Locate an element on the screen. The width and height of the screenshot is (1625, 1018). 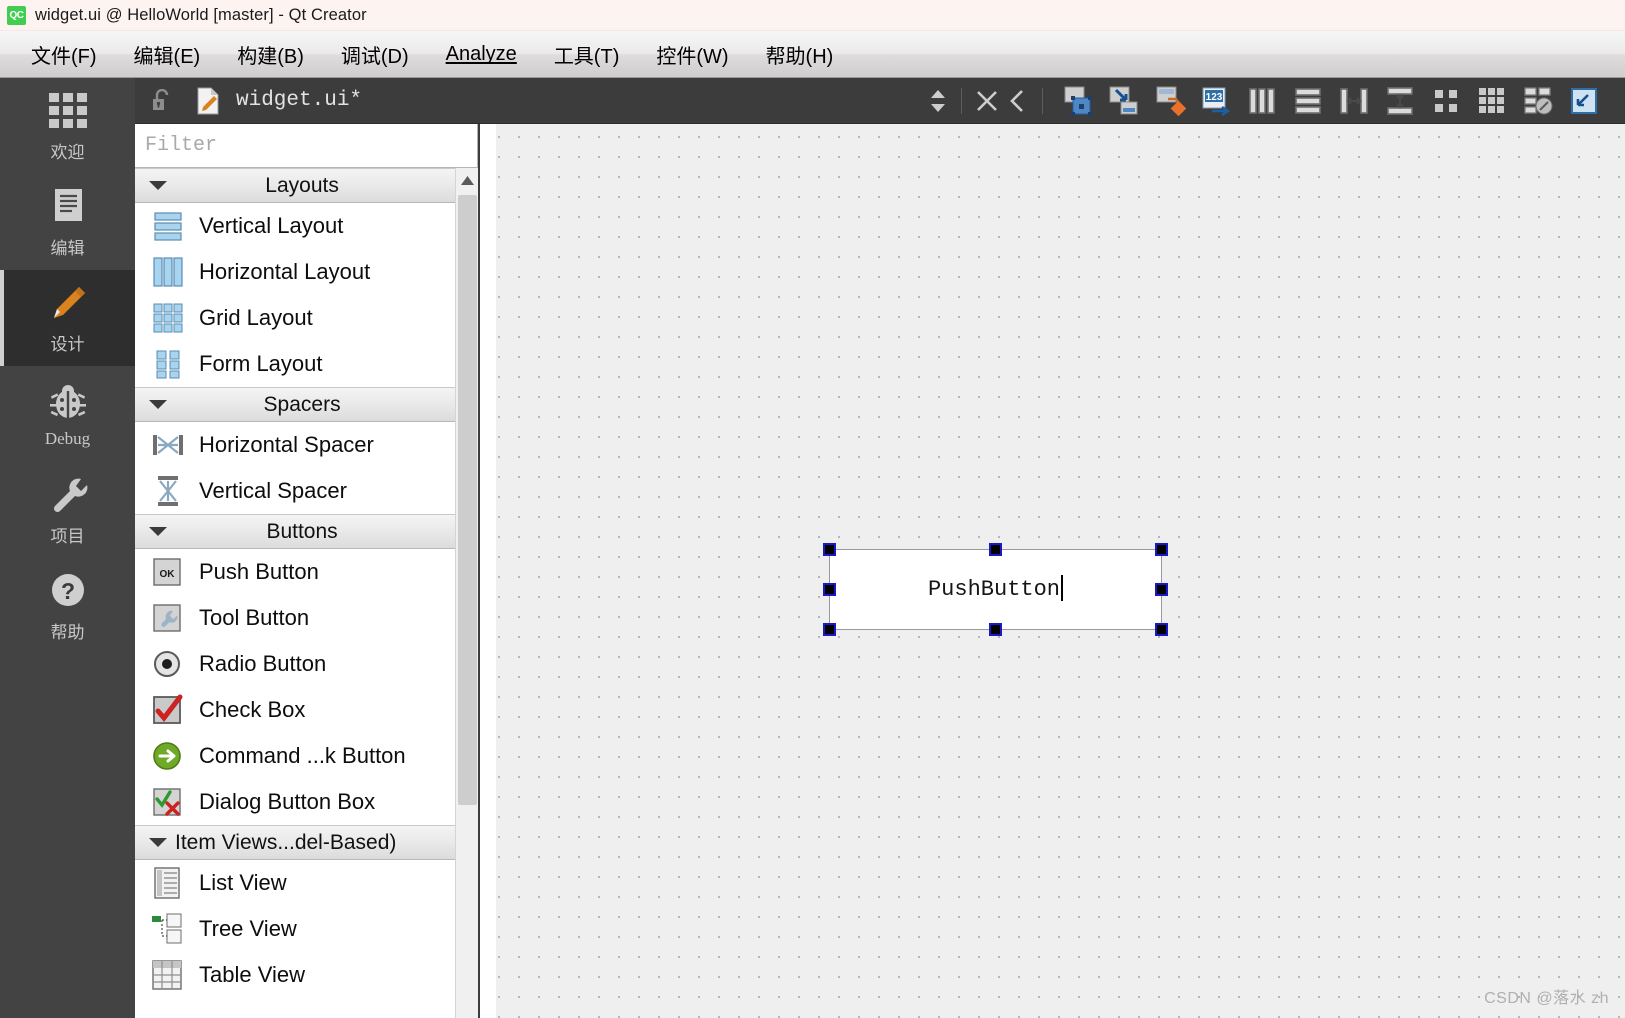
grid-icon is located at coordinates (67, 110).